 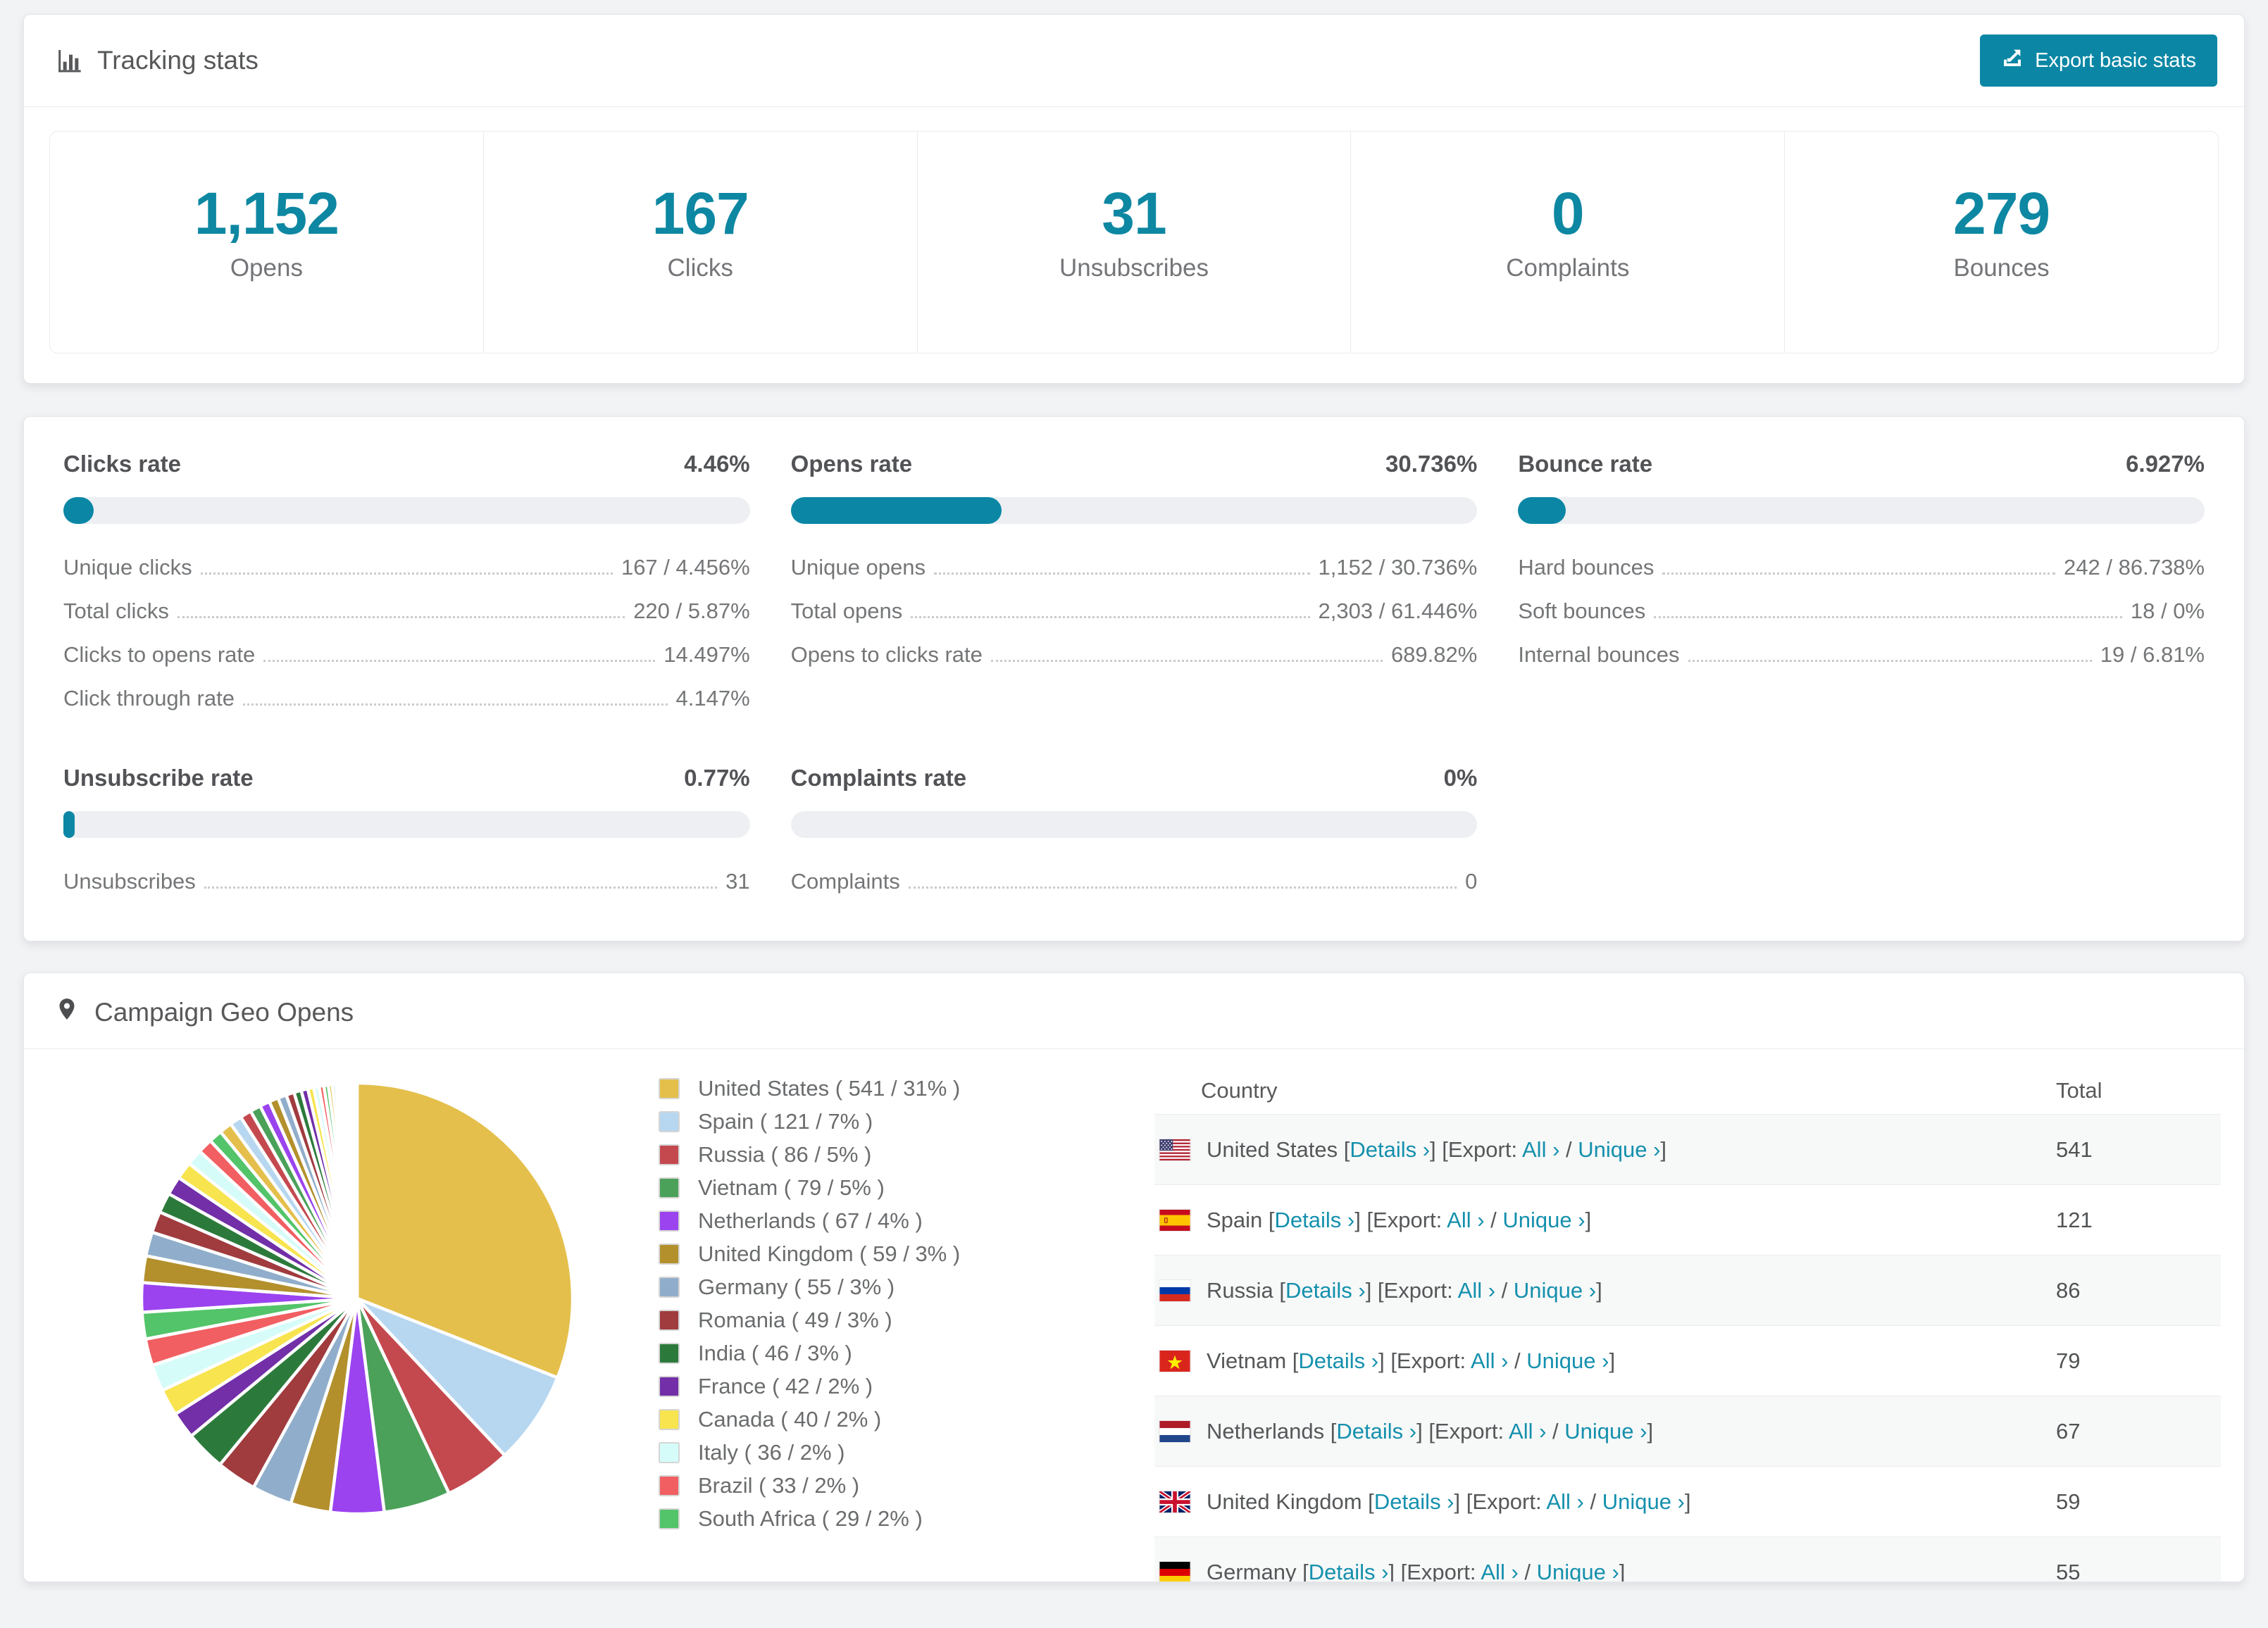 What do you see at coordinates (224, 1012) in the screenshot?
I see `geo-title: Campaign Geo Opens` at bounding box center [224, 1012].